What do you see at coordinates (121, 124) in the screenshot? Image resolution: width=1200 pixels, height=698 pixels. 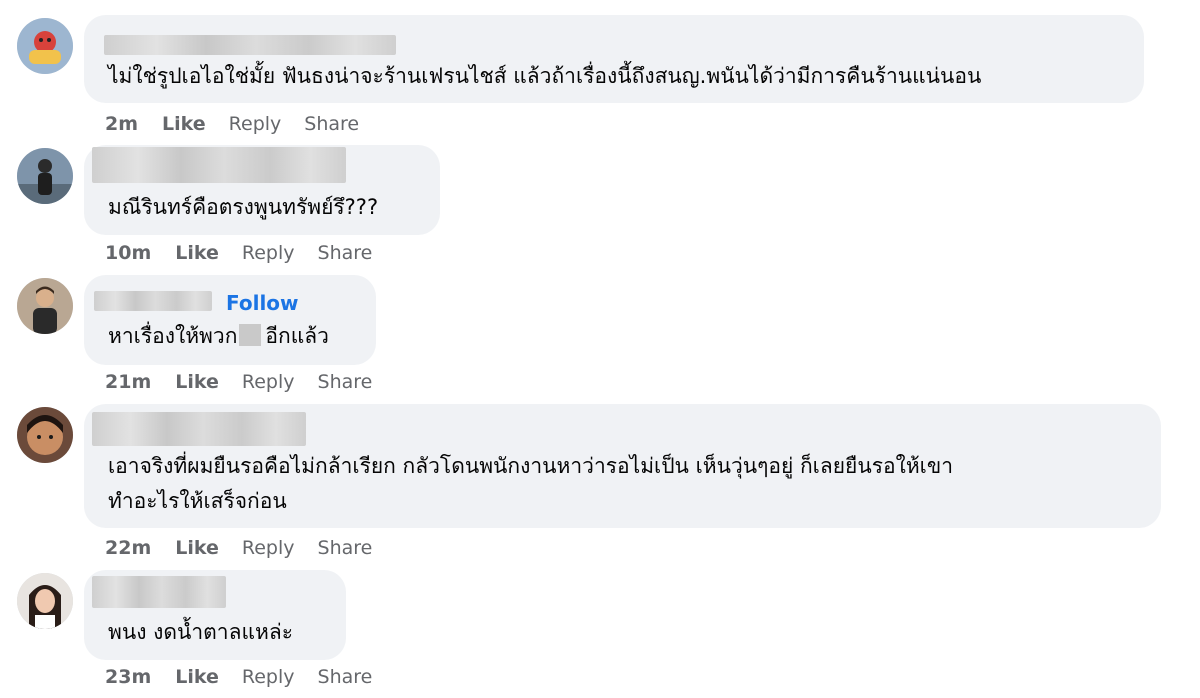 I see `timestamp: 2m` at bounding box center [121, 124].